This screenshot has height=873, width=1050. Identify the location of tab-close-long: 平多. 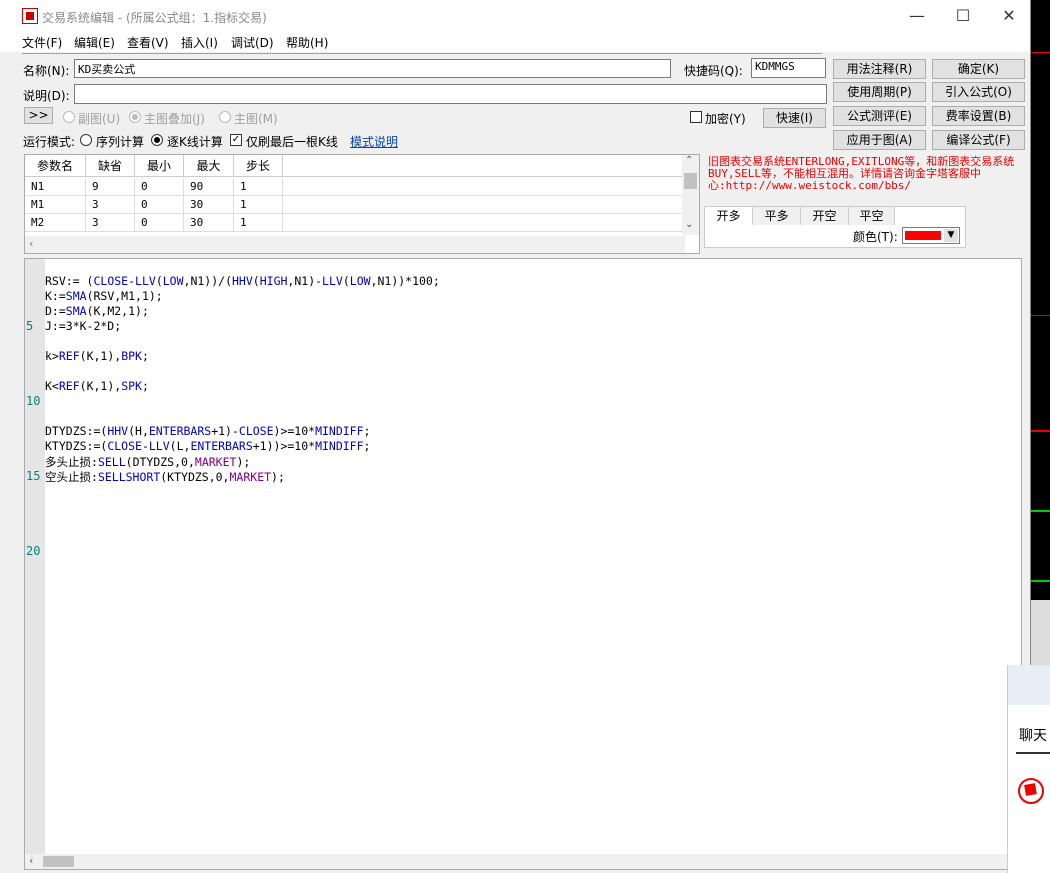
(777, 216).